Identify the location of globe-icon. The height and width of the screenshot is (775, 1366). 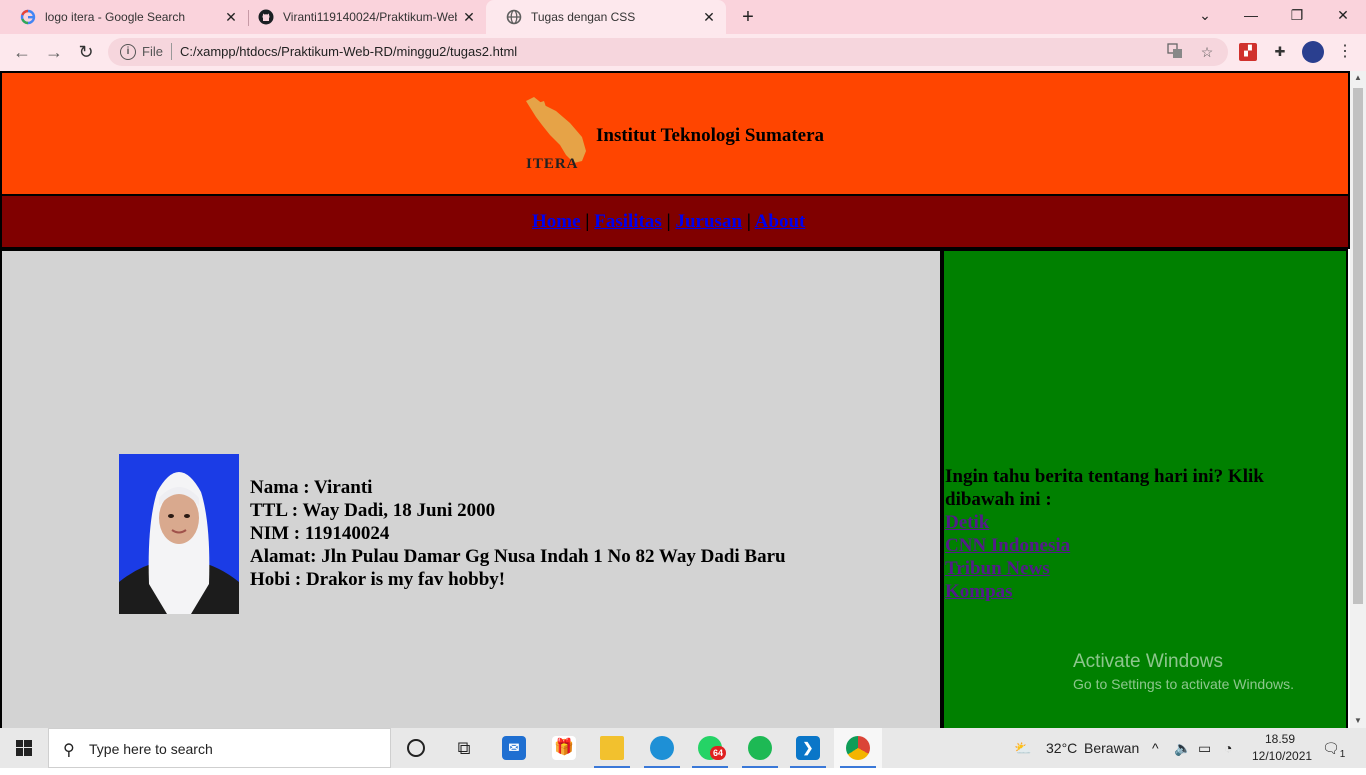
(514, 17).